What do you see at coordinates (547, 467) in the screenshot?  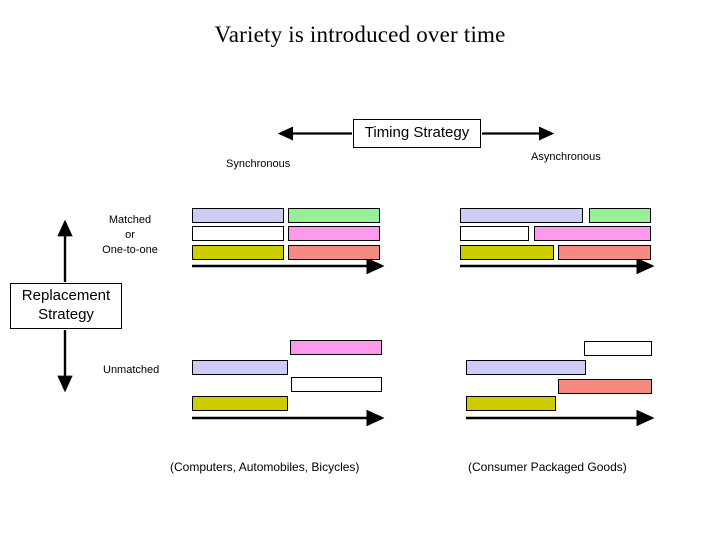 I see `caption-right: (Consumer Packaged Goods)` at bounding box center [547, 467].